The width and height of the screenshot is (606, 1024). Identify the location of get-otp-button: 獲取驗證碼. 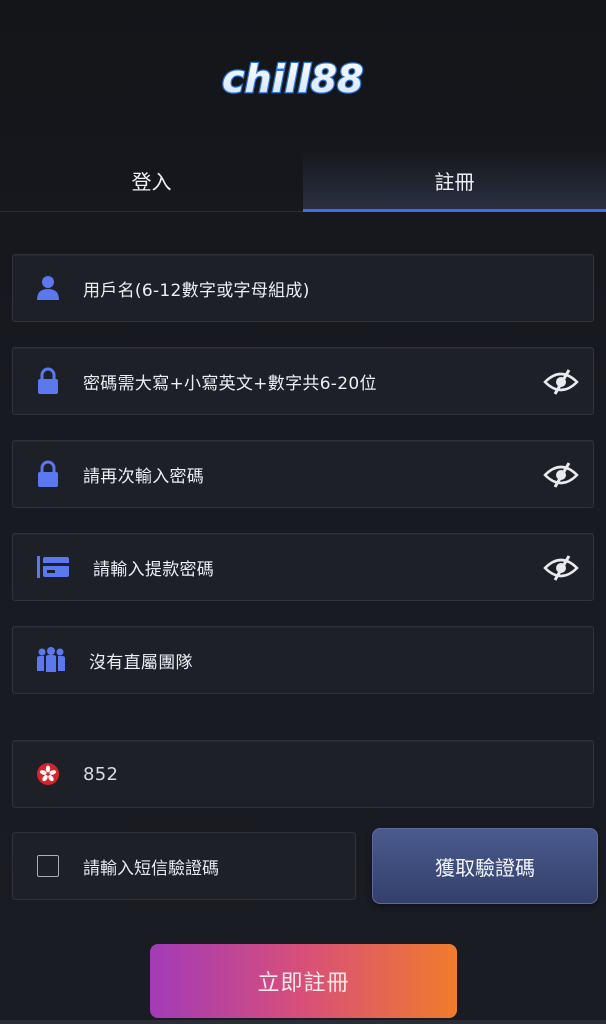
(485, 866).